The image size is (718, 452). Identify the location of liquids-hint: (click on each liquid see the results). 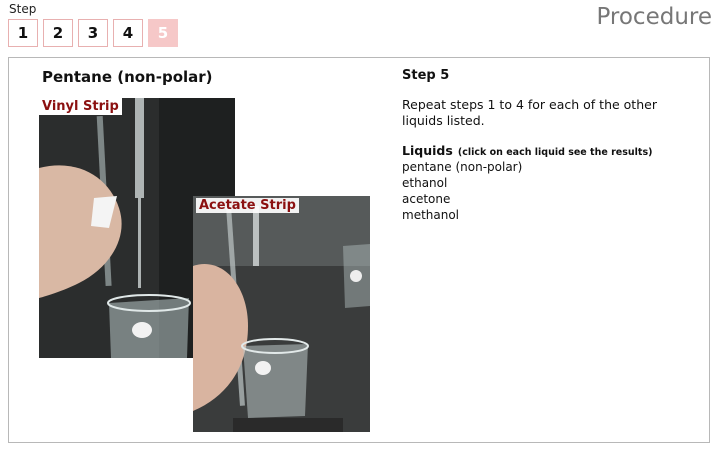
(555, 152).